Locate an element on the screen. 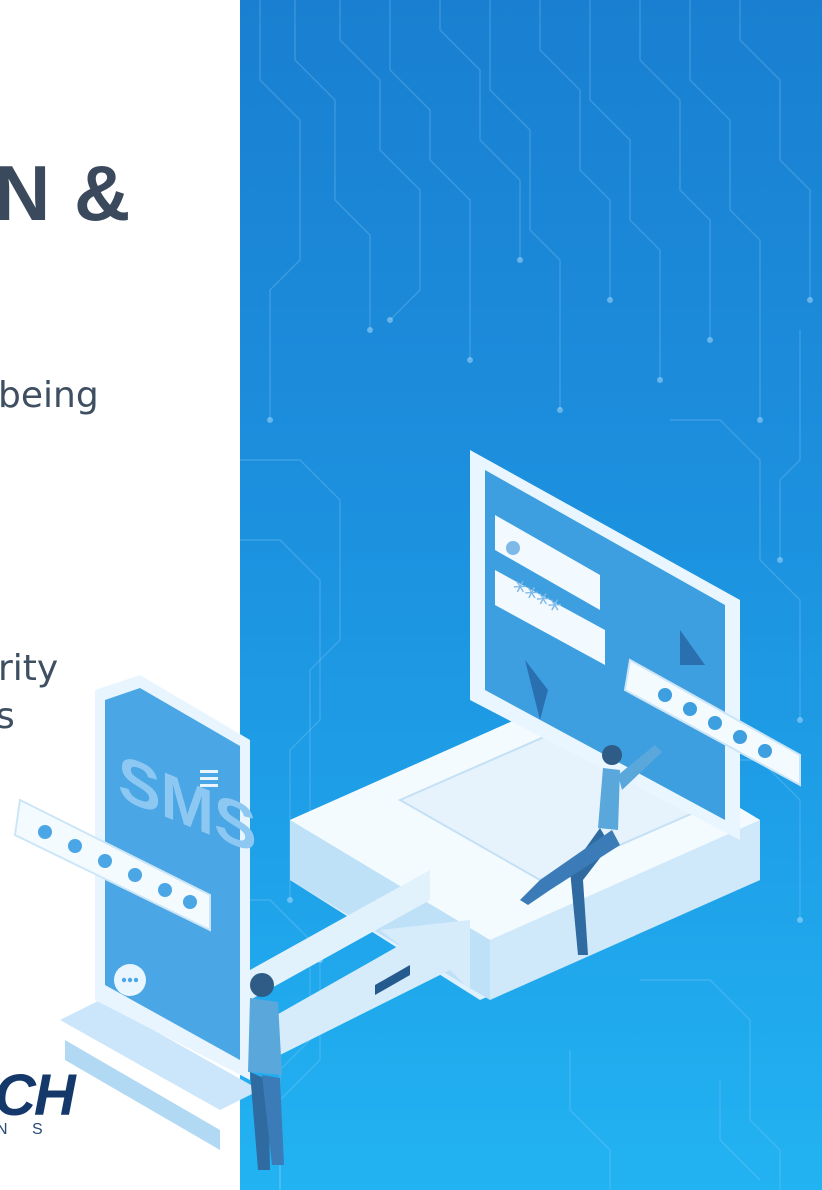  body-text-fragment-3: s is located at coordinates (7, 716).